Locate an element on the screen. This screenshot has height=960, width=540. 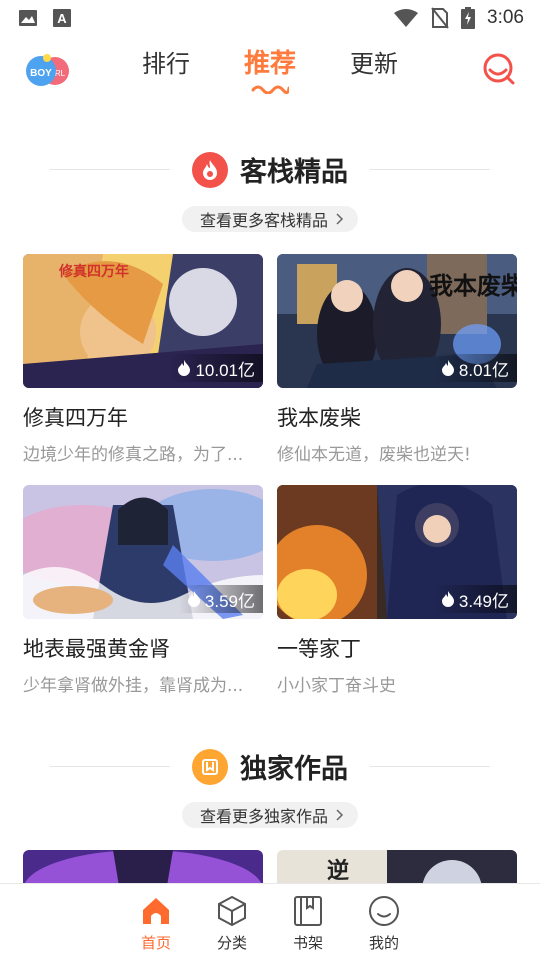
no-sim-icon is located at coordinates (440, 18).